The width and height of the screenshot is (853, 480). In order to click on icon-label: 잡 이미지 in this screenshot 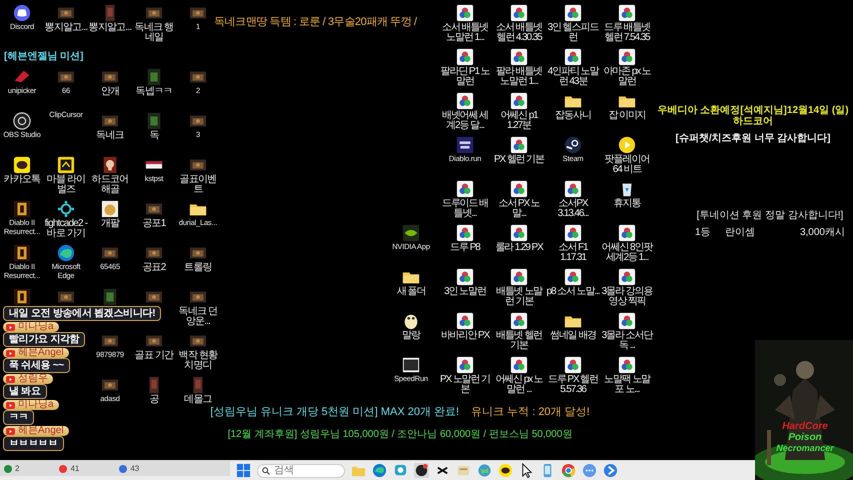, I will do `click(627, 116)`.